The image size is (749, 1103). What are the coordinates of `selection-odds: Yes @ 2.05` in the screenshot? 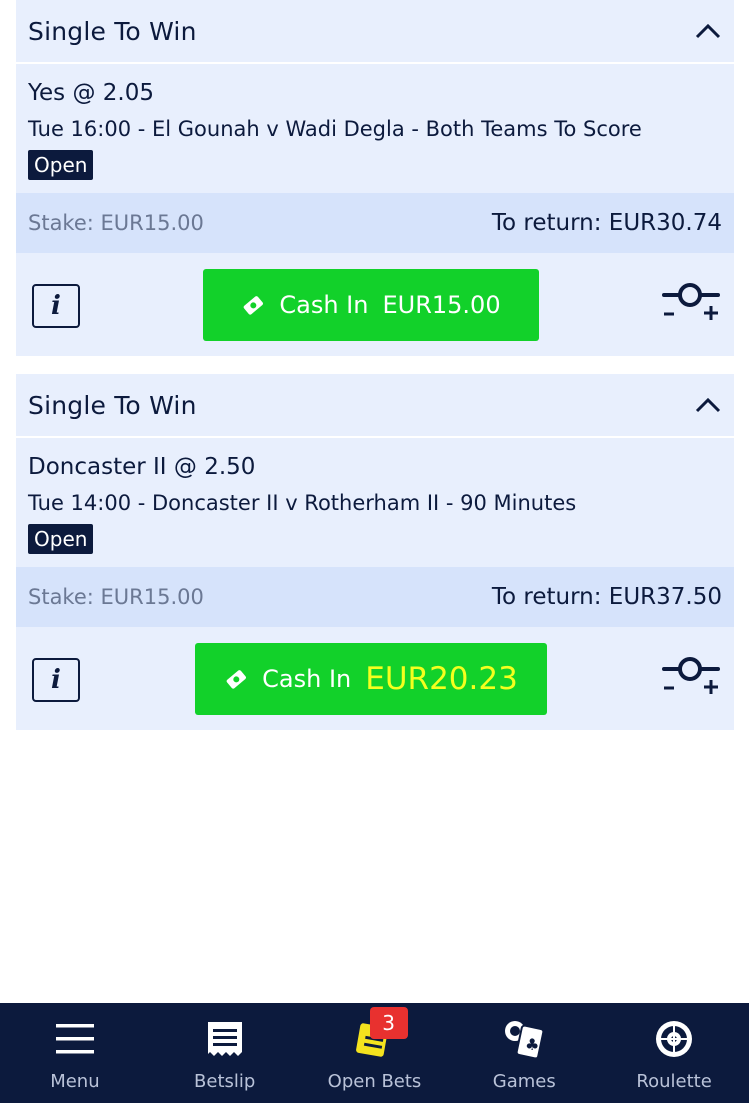 It's located at (91, 93).